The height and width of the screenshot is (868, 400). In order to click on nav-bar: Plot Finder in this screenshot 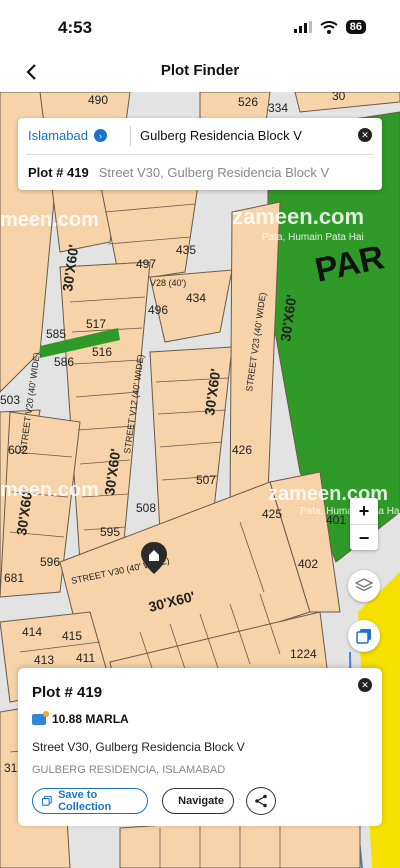, I will do `click(200, 72)`.